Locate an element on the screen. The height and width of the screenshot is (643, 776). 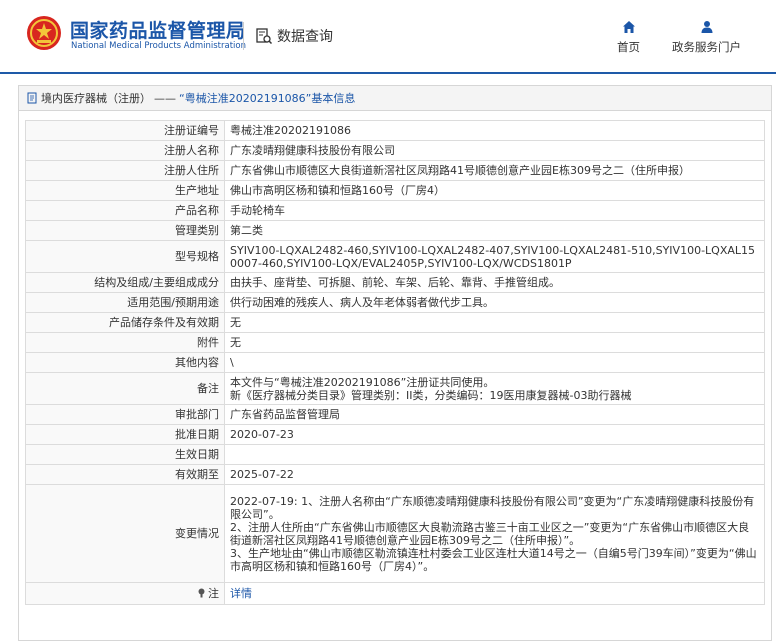
row-value: 佛山市高明区杨和镇和恒路160号（厂房4） is located at coordinates (494, 190).